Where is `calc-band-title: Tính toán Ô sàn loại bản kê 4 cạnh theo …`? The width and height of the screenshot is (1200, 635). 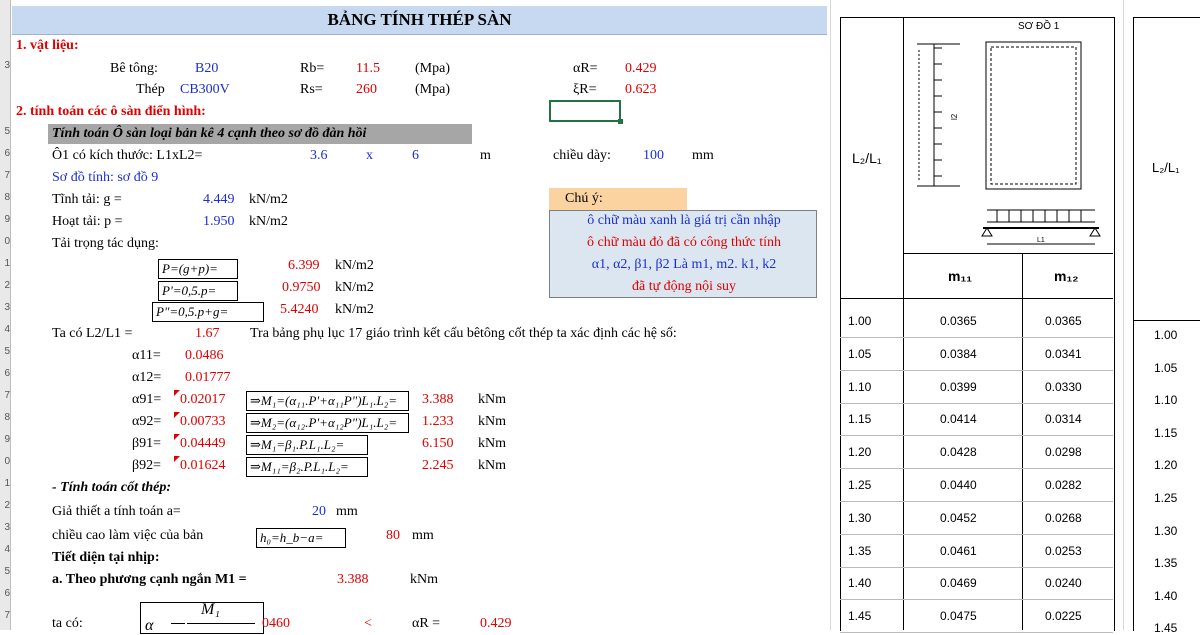 calc-band-title: Tính toán Ô sàn loại bản kê 4 cạnh theo … is located at coordinates (209, 134).